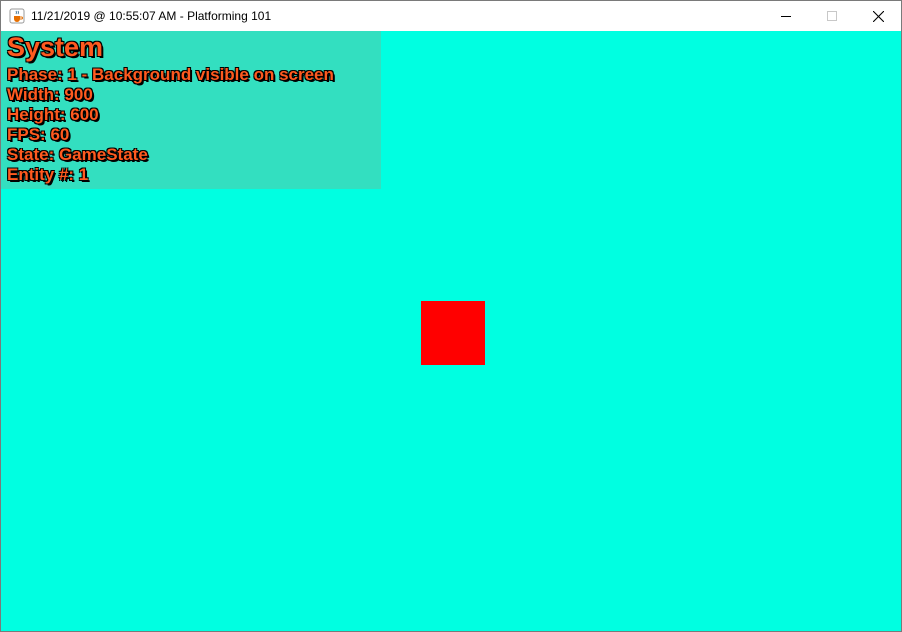 The image size is (902, 632). Describe the element at coordinates (53, 114) in the screenshot. I see `debug-height: Height: 600` at that location.